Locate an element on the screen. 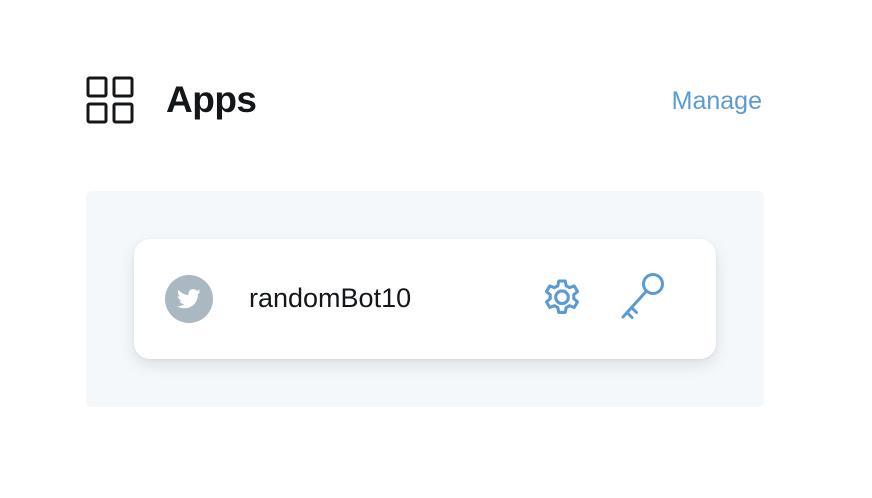  gear-icon is located at coordinates (562, 299).